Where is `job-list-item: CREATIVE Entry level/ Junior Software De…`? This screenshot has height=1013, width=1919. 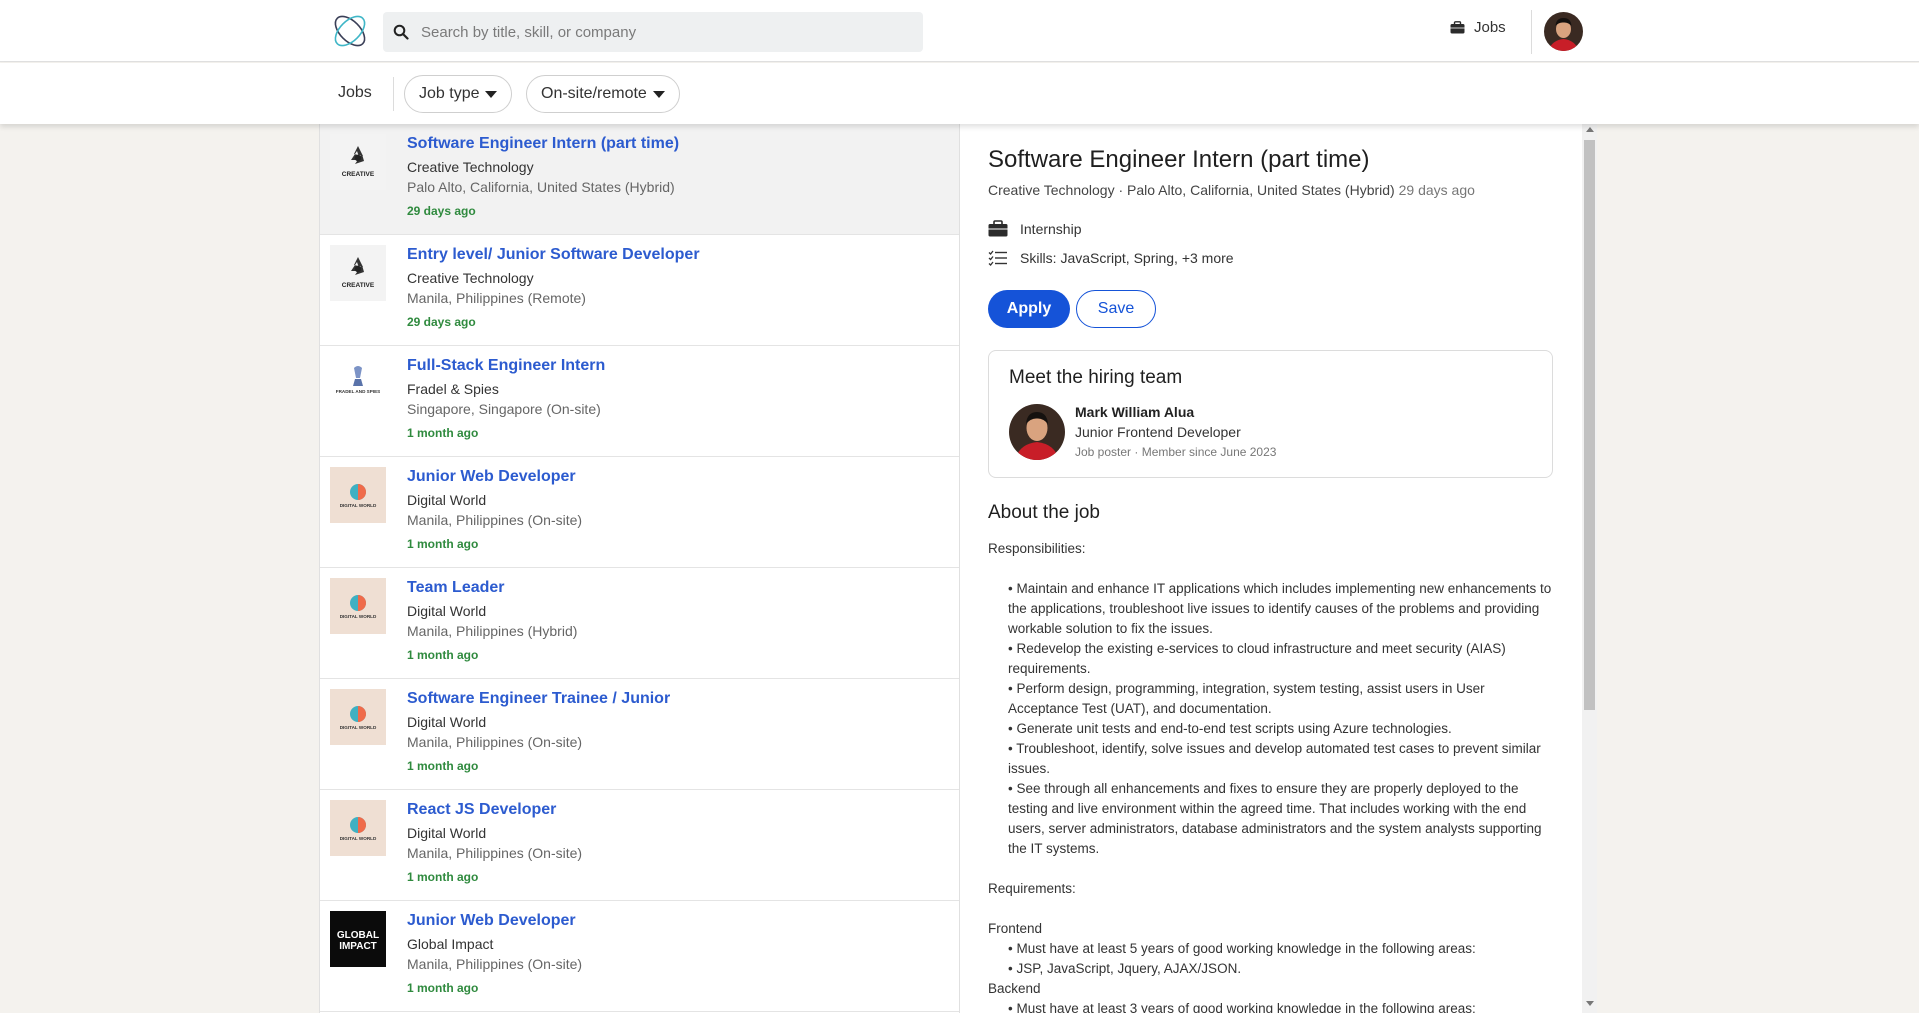 job-list-item: CREATIVE Entry level/ Junior Software De… is located at coordinates (639, 290).